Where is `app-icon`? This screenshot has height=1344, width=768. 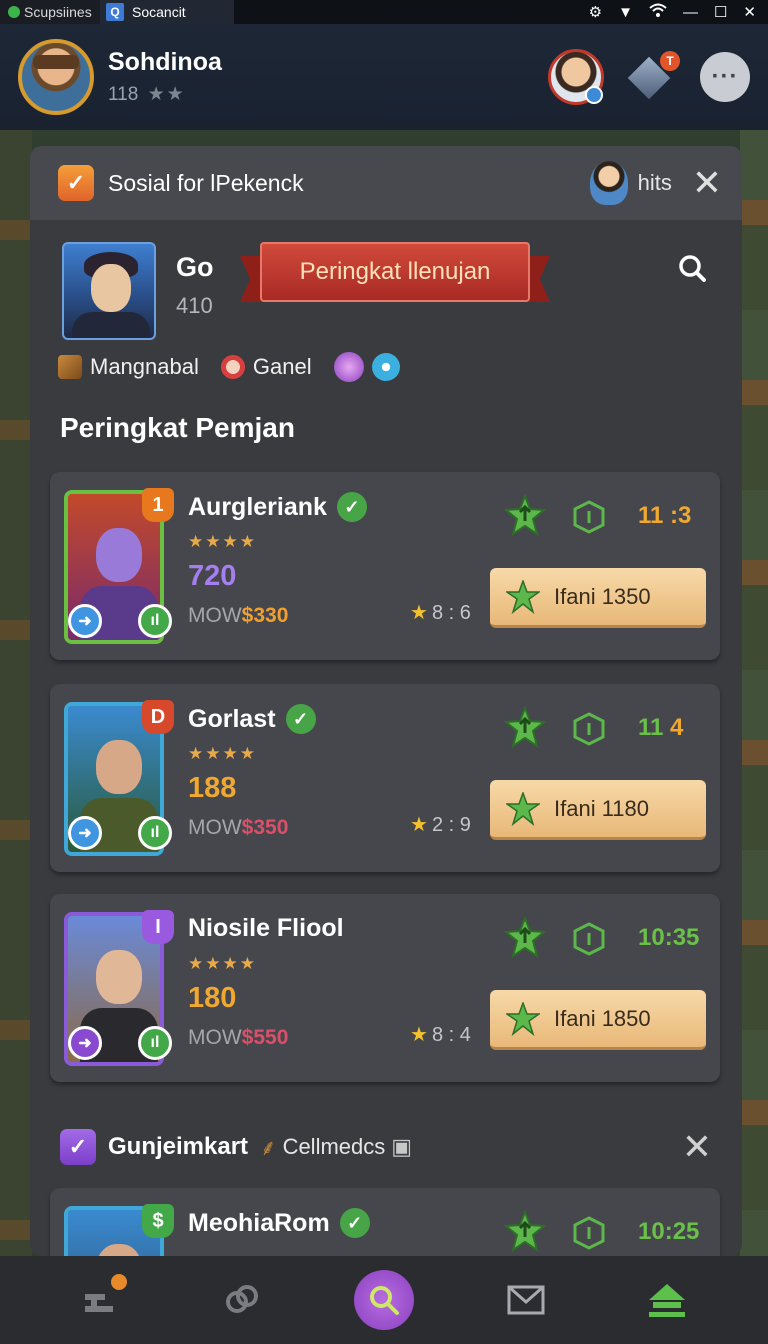
app-icon is located at coordinates (14, 12).